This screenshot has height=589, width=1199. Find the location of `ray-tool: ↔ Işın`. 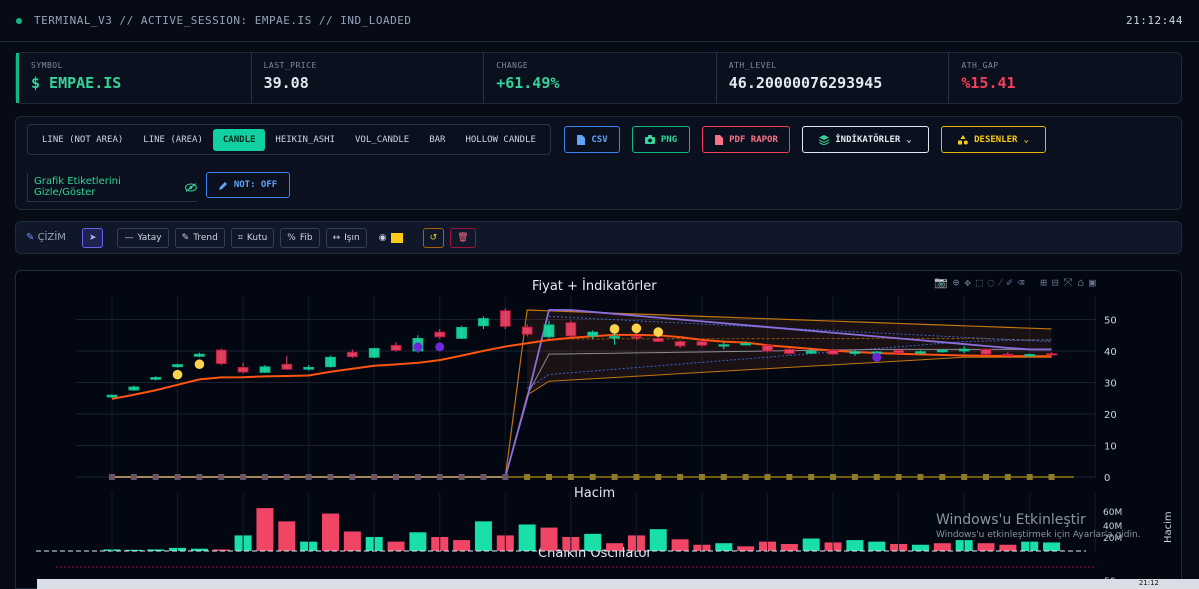

ray-tool: ↔ Işın is located at coordinates (346, 237).